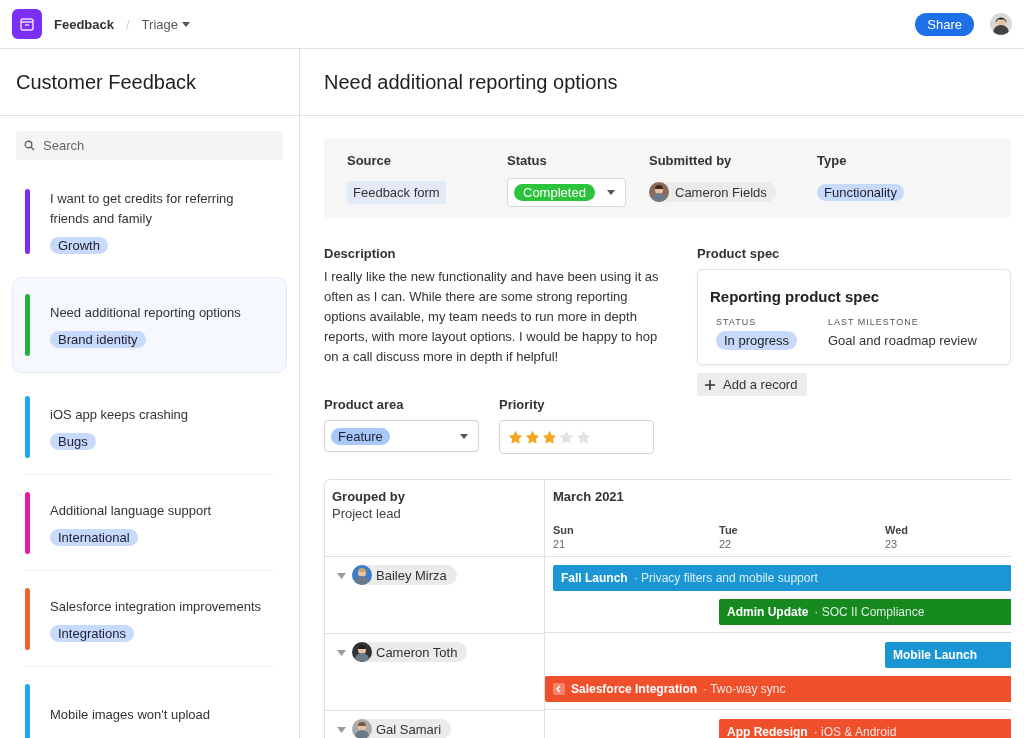  Describe the element at coordinates (737, 322) in the screenshot. I see `status-label: STATUS` at that location.